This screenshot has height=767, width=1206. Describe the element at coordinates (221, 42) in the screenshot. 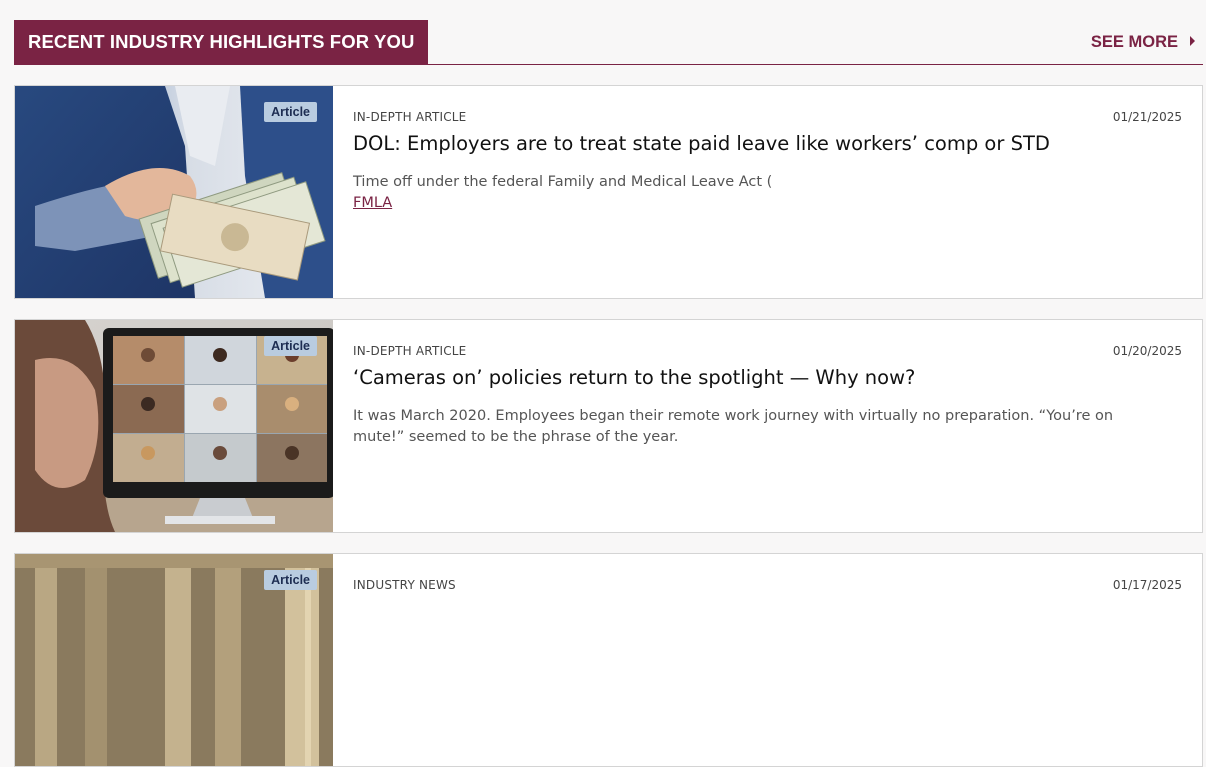

I see `section-title: RECENT INDUSTRY HIGHLIGHTS FOR YOU` at that location.